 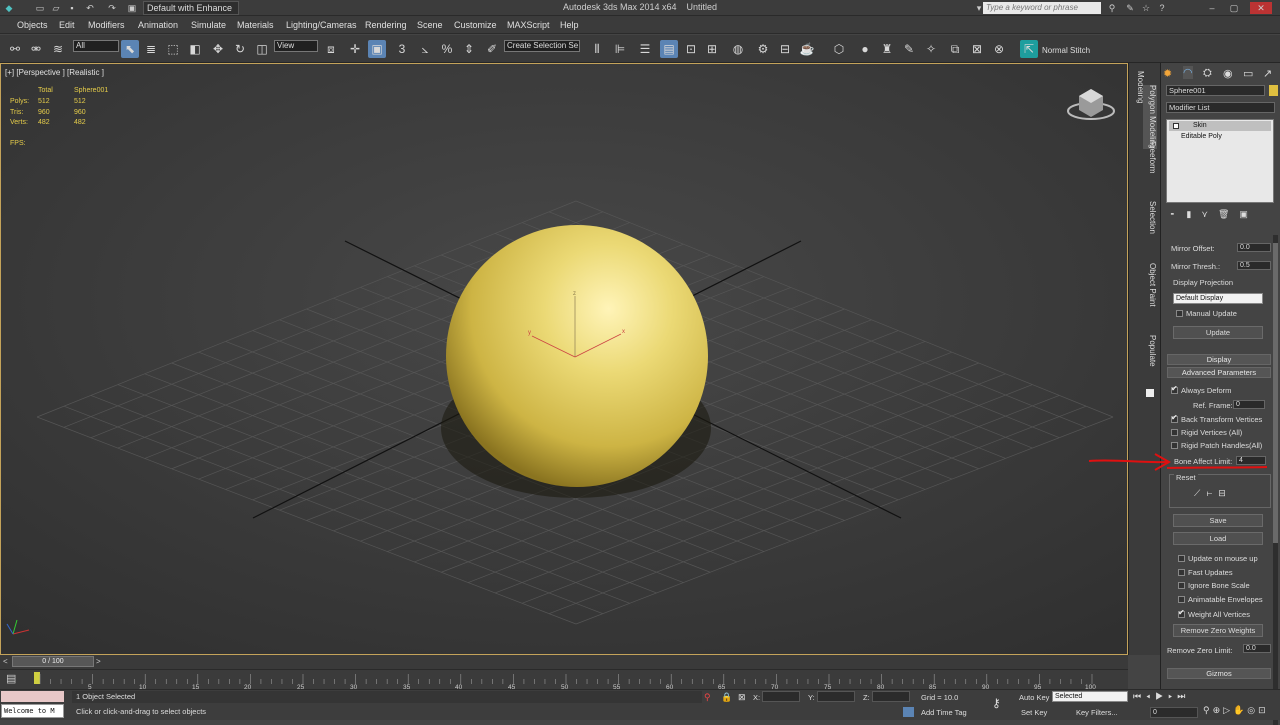 I want to click on update-button: Update, so click(x=1218, y=332).